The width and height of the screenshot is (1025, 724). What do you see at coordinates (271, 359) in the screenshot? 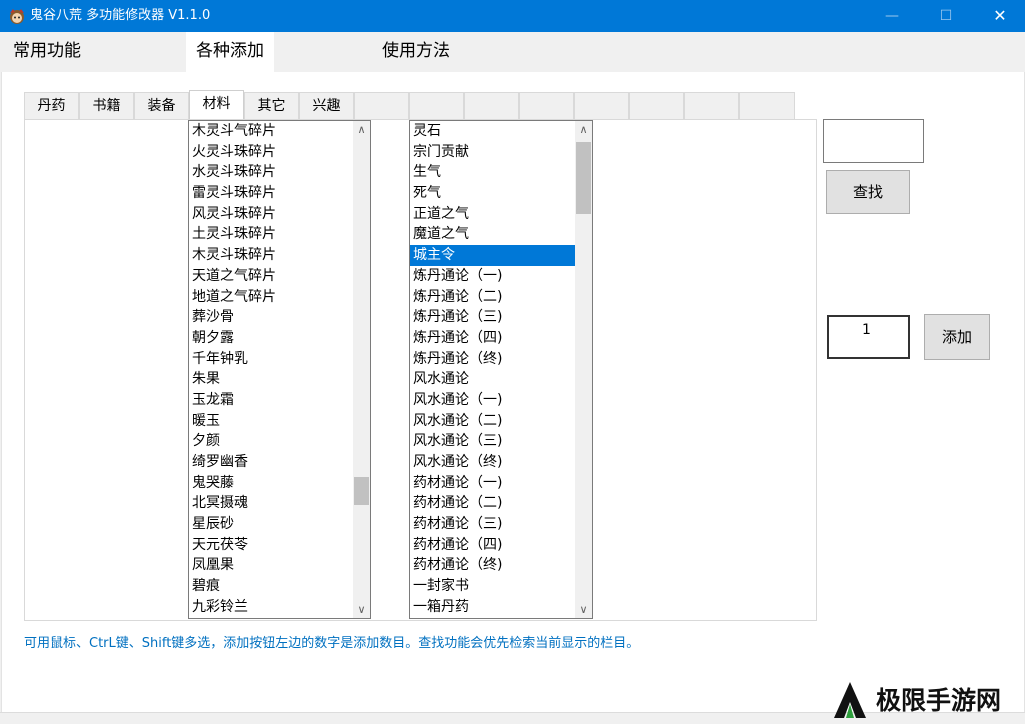
I see `list-item: 千年钟乳` at bounding box center [271, 359].